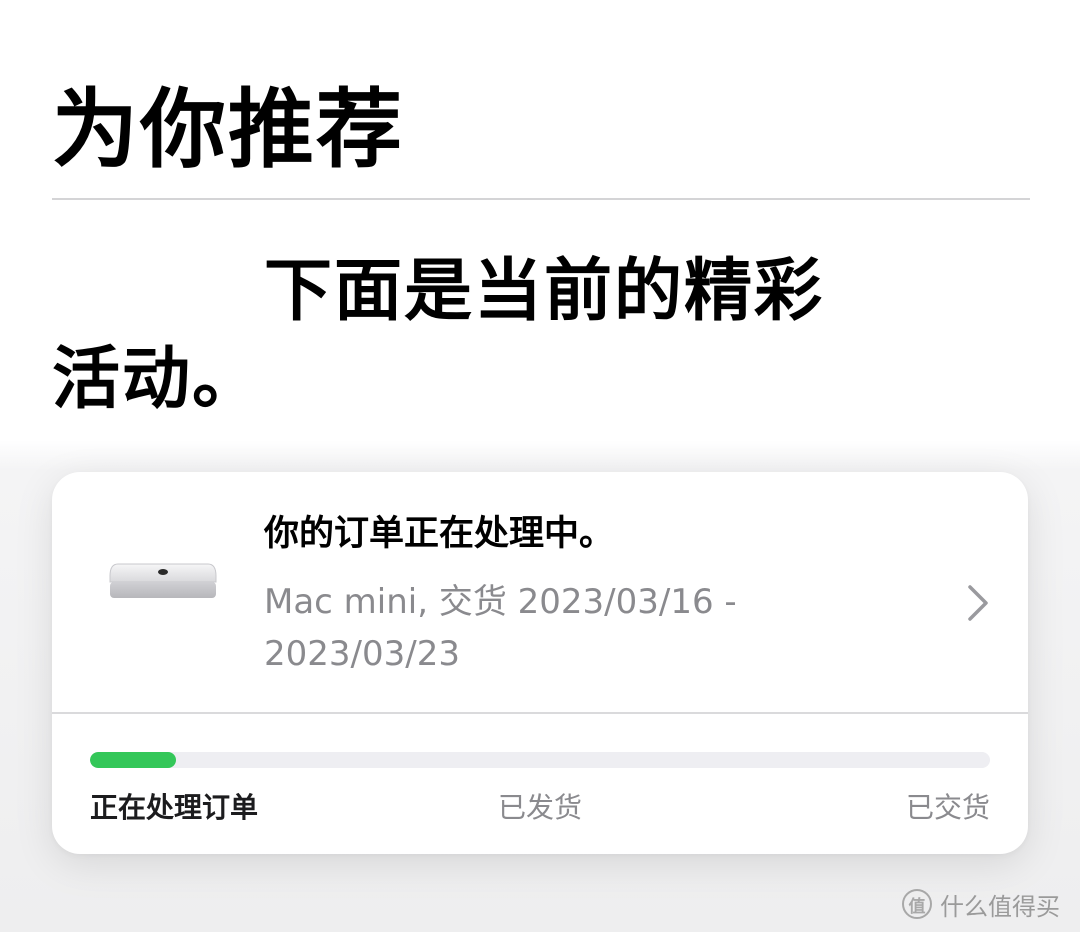 The width and height of the screenshot is (1080, 932). Describe the element at coordinates (174, 807) in the screenshot. I see `stage-processing: 正在处理订单` at that location.